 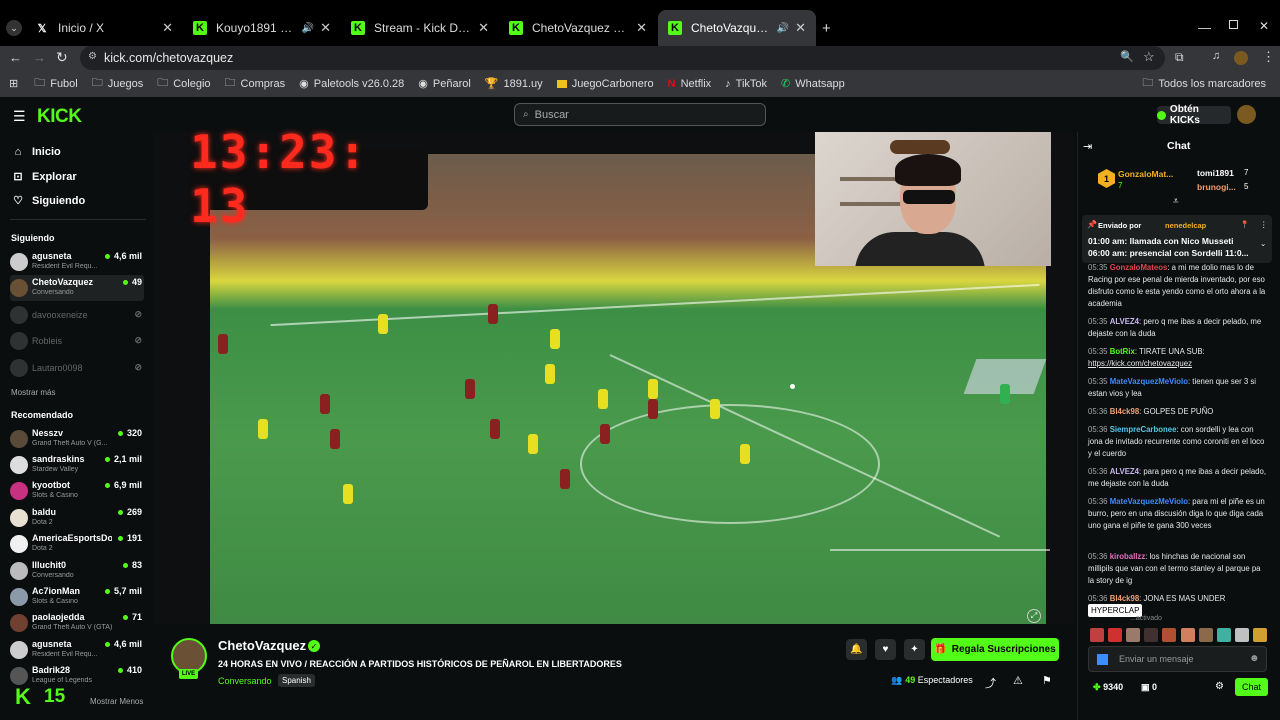 What do you see at coordinates (914, 649) in the screenshot?
I see `sparkle-button: ✦` at bounding box center [914, 649].